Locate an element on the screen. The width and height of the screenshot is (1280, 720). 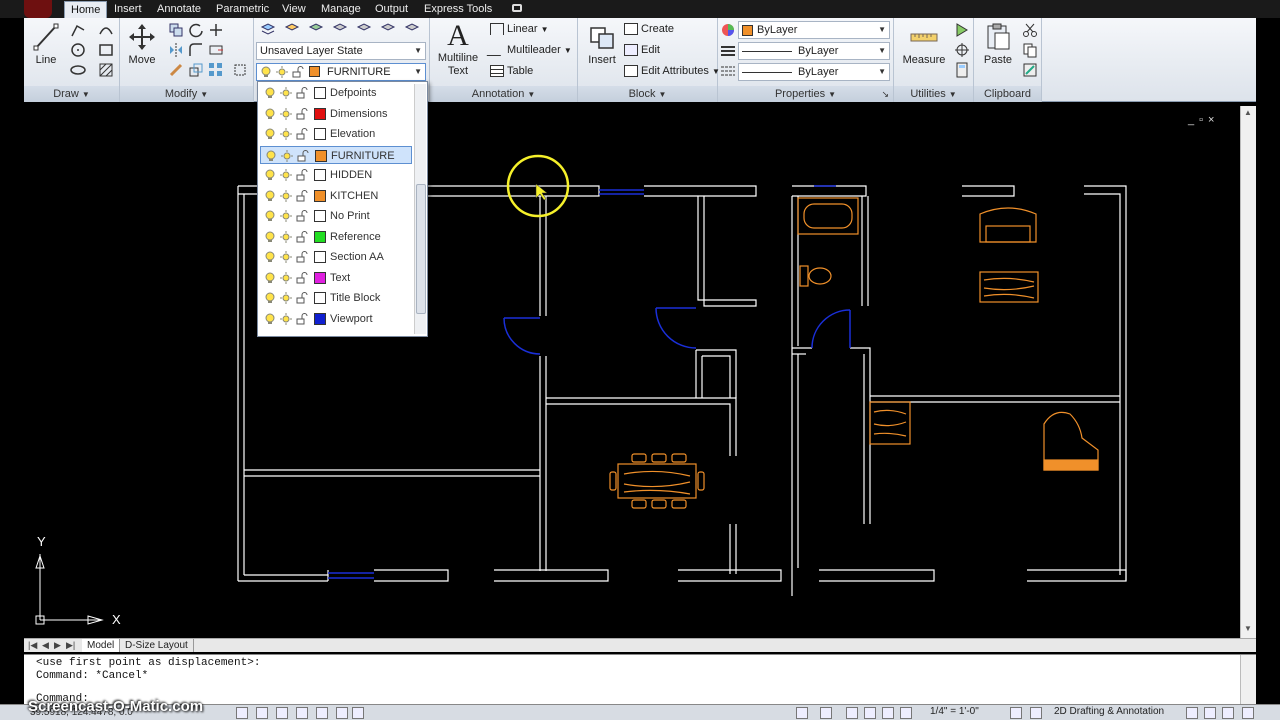
clipboard-panel-title: Clipboard is located at coordinates (1007, 94).